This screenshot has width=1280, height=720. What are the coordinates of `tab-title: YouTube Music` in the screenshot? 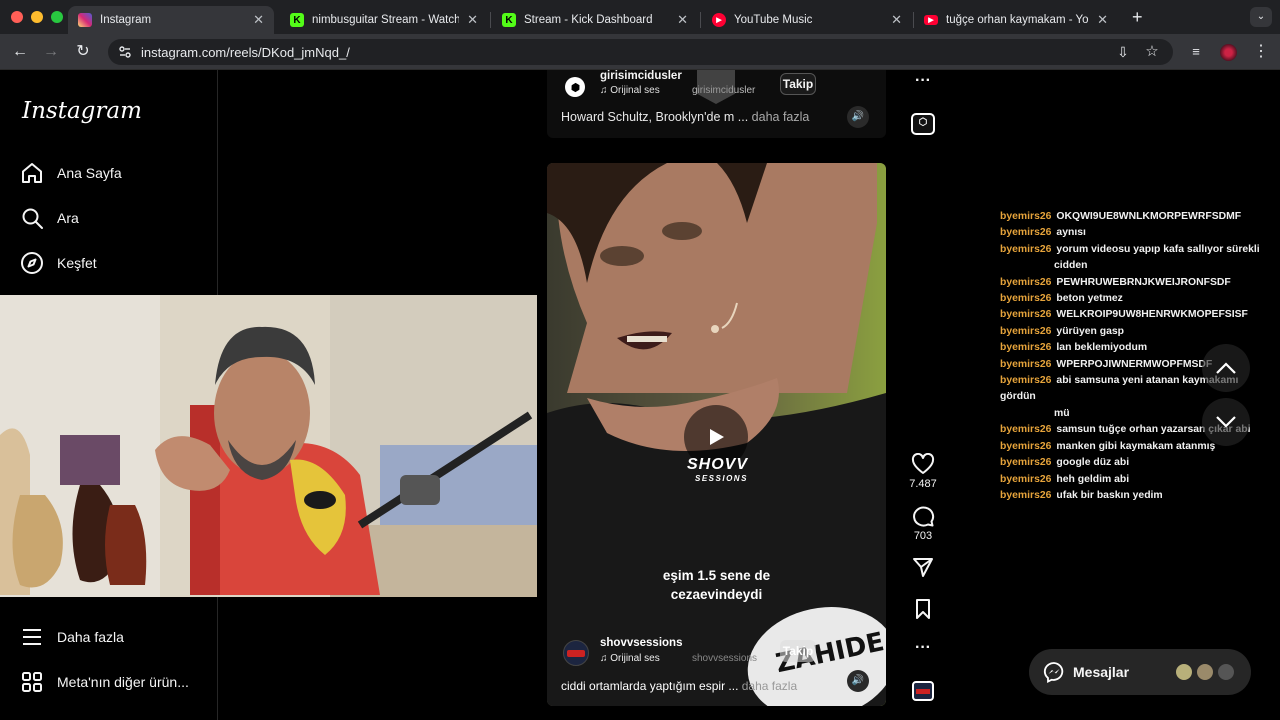 It's located at (773, 20).